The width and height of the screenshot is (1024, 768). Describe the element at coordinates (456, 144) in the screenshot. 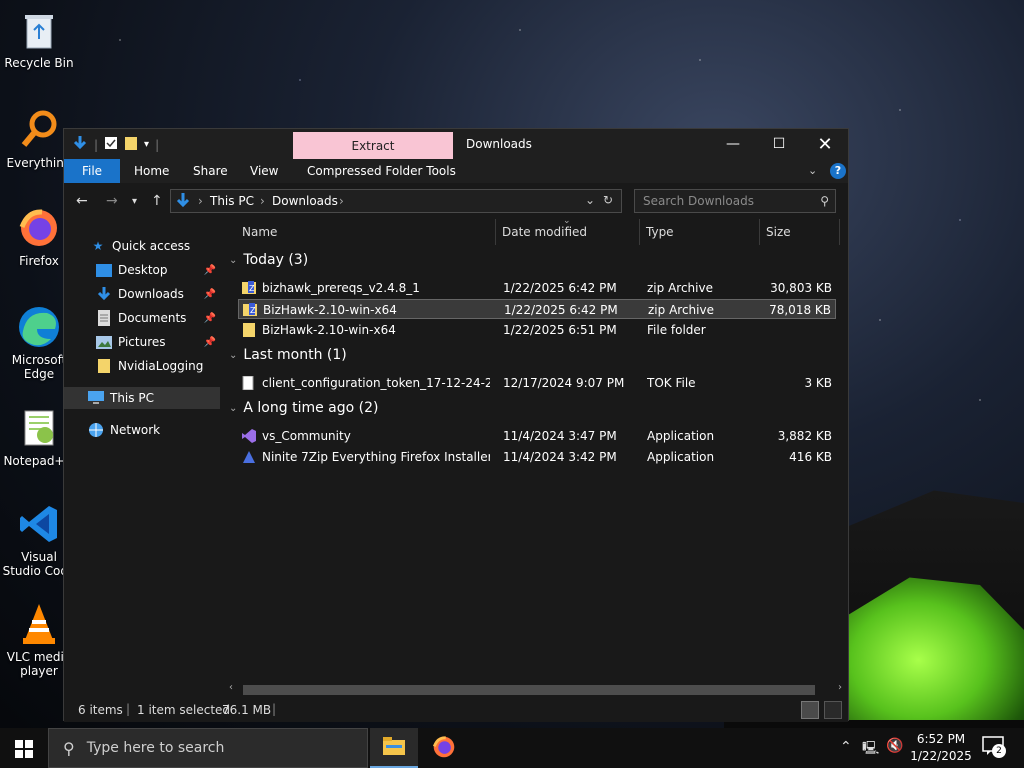

I see `title-bar: | ▾ | Extract Downloads — ☐ ✕` at that location.